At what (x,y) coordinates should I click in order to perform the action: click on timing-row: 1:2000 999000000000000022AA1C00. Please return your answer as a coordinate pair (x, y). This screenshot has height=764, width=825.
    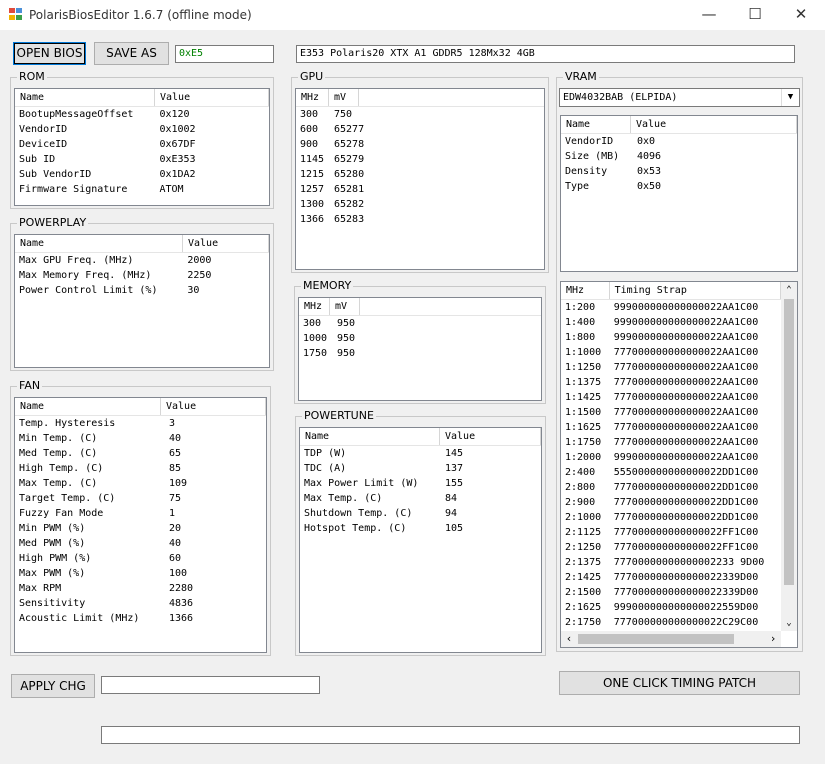
    Looking at the image, I should click on (671, 457).